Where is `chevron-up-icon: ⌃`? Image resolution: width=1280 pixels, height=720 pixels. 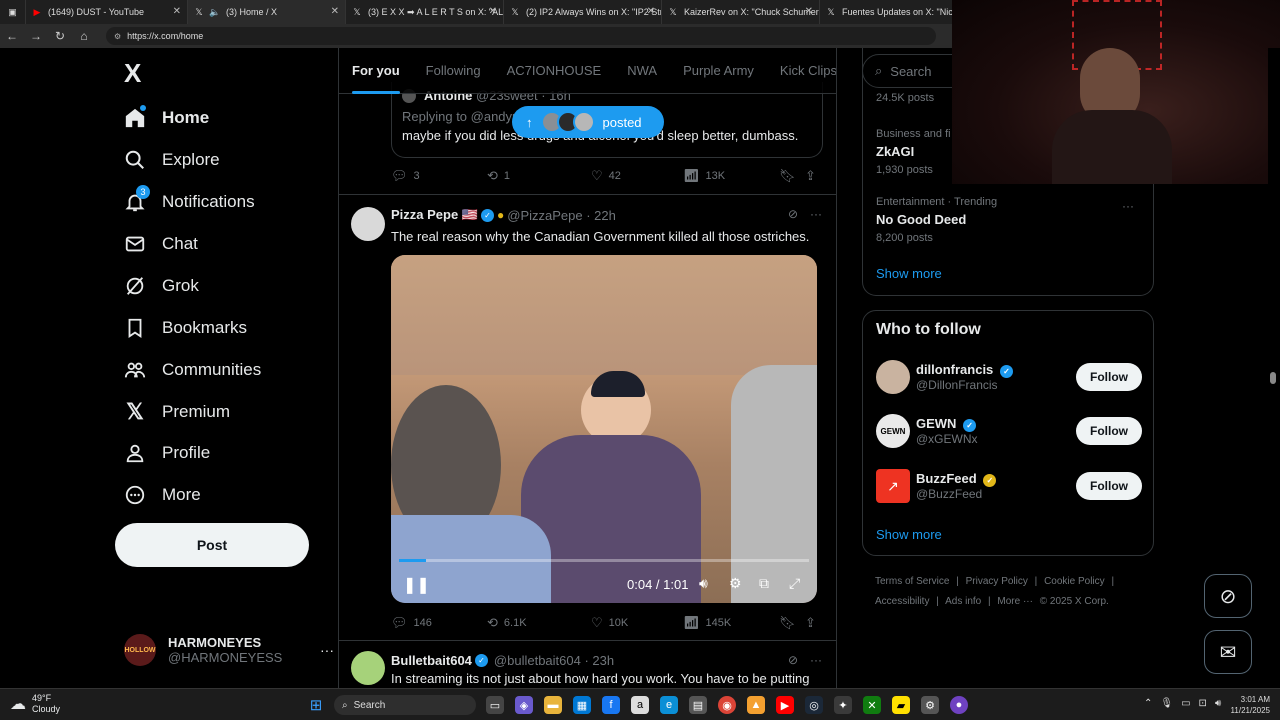
chevron-up-icon: ⌃ is located at coordinates (1148, 703).